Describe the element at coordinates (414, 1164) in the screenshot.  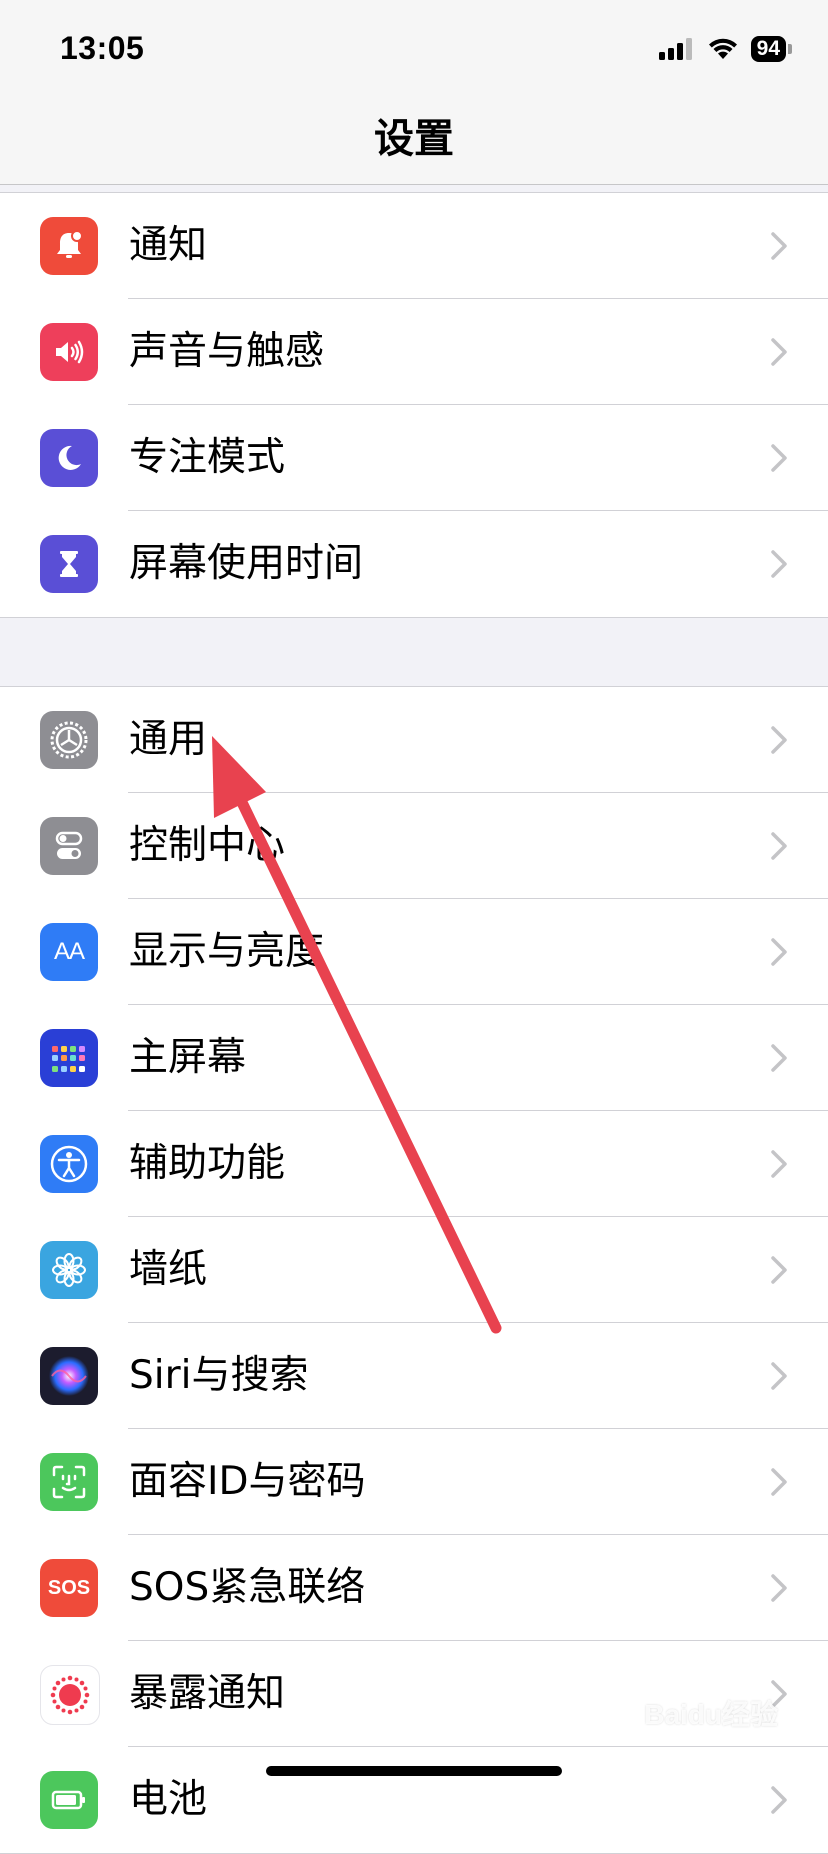
I see `settings-row-accessibility: 辅助功能` at that location.